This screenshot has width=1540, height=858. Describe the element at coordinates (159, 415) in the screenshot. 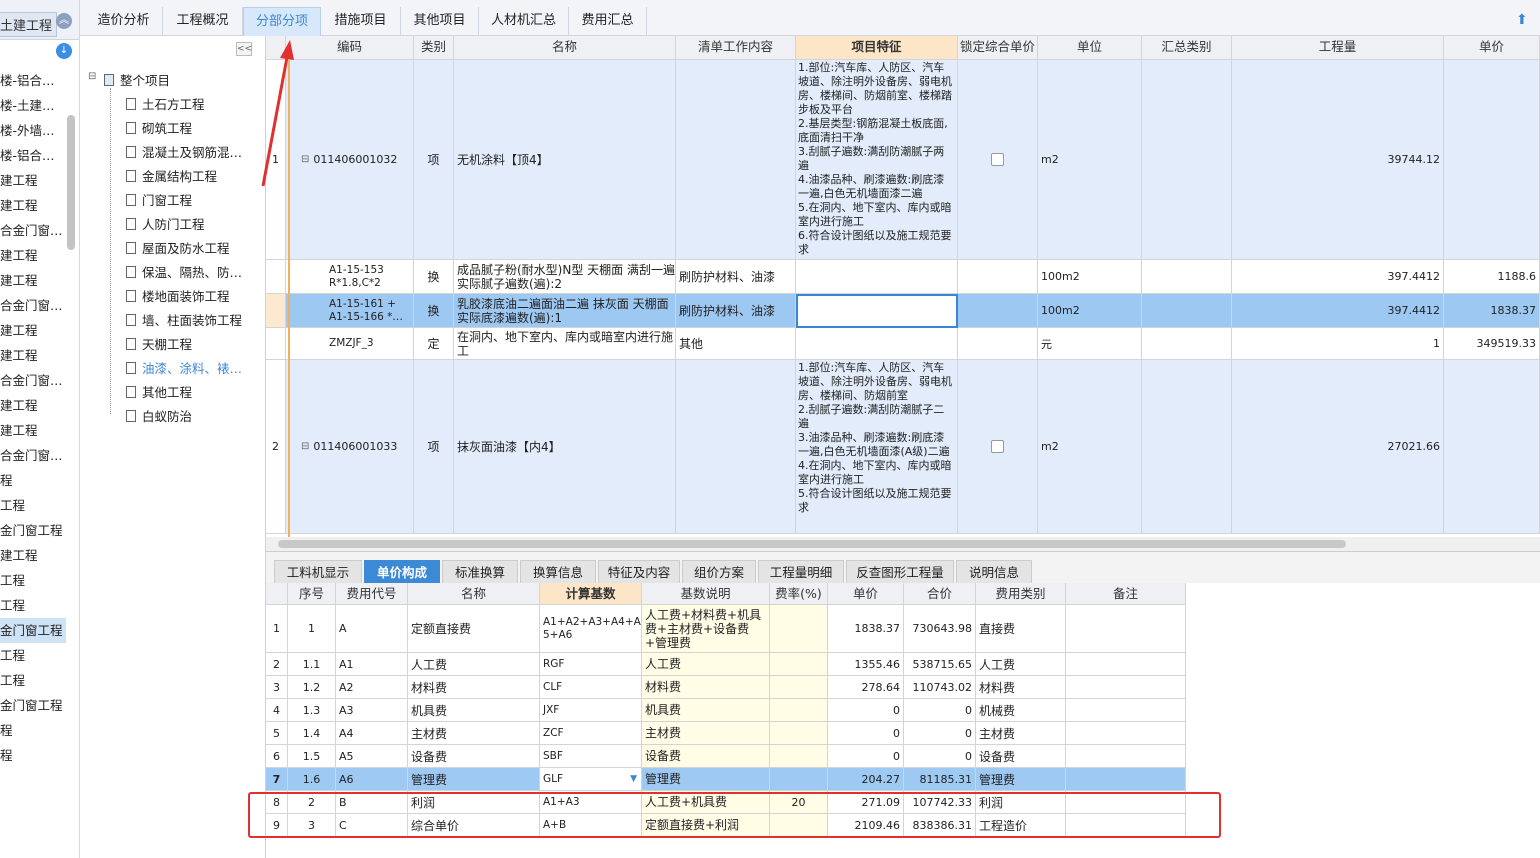

I see `tree-node: 白蚁防治` at that location.